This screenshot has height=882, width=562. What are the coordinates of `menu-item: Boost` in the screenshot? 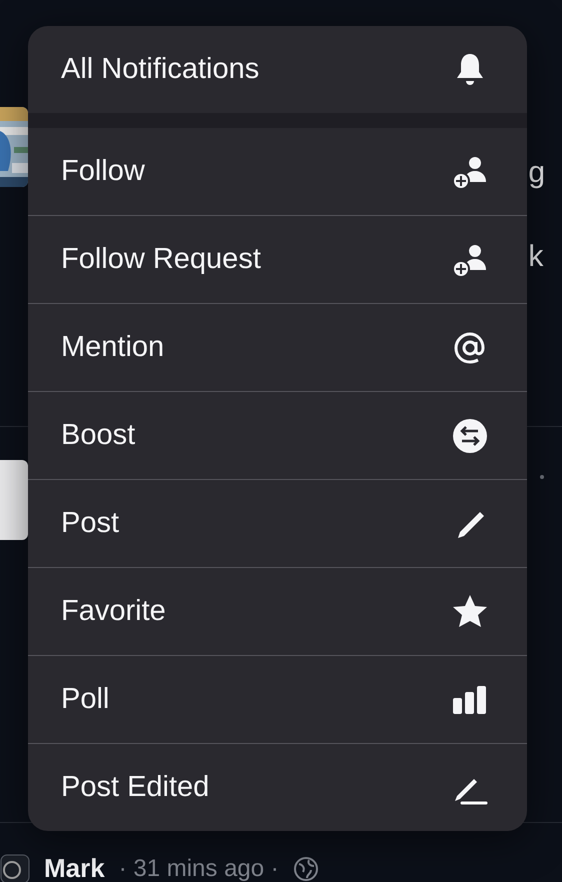 It's located at (277, 436).